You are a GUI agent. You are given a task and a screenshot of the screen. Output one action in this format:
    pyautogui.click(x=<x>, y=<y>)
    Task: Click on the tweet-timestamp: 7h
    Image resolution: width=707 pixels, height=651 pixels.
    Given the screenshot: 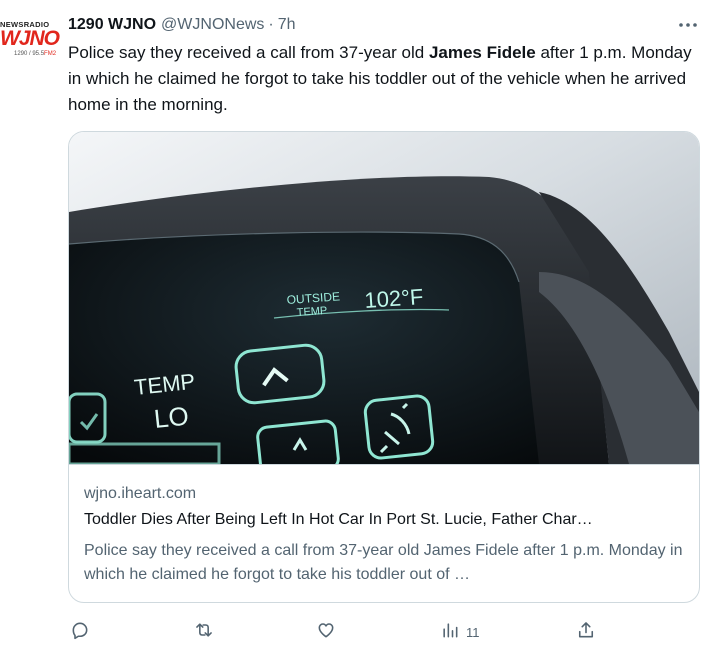 What is the action you would take?
    pyautogui.click(x=287, y=25)
    